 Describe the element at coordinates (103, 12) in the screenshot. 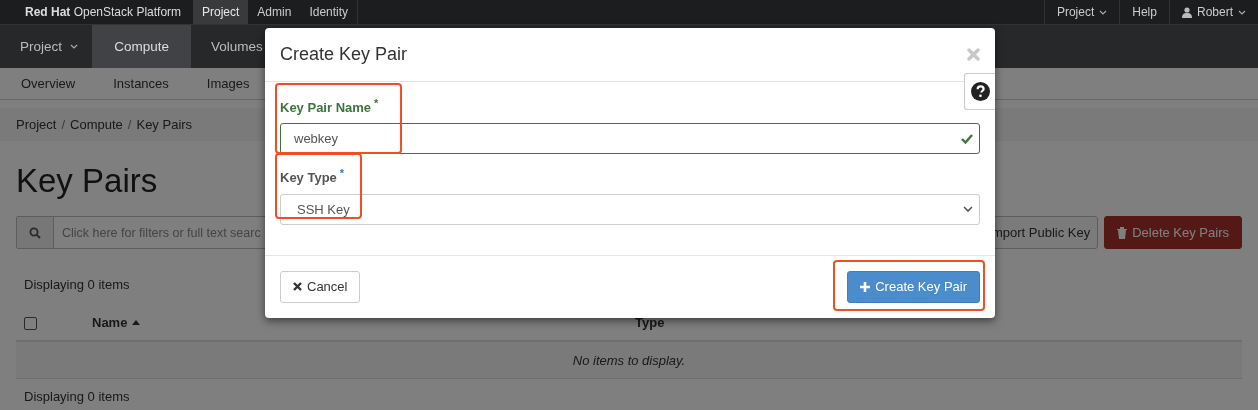

I see `product-name: Red Hat OpenStack Platform` at that location.